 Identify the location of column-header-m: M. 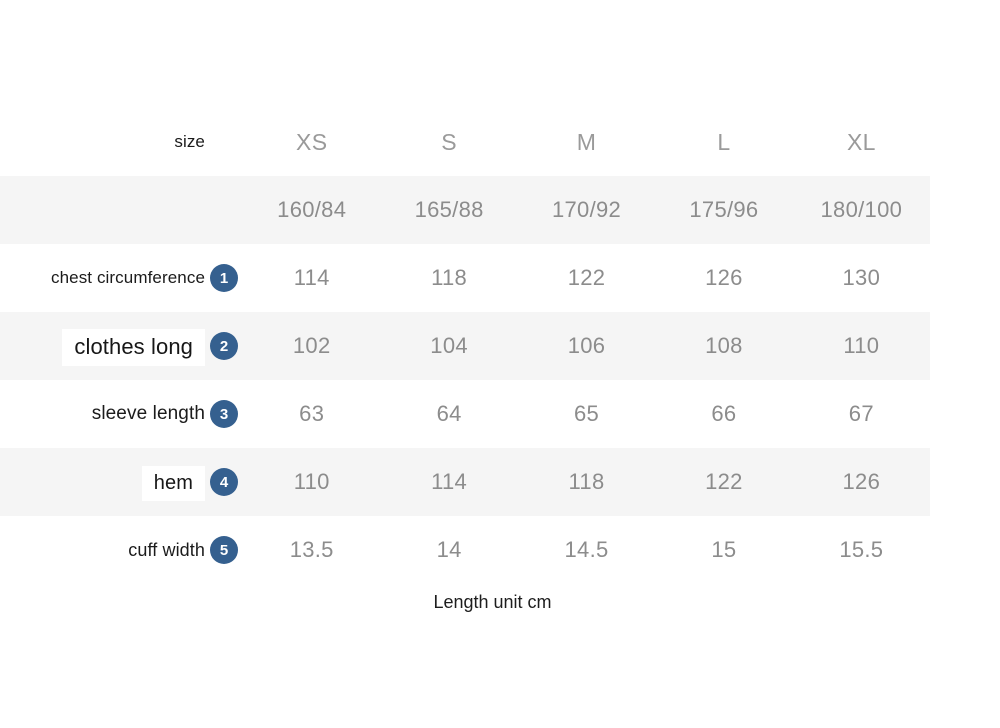
(586, 141).